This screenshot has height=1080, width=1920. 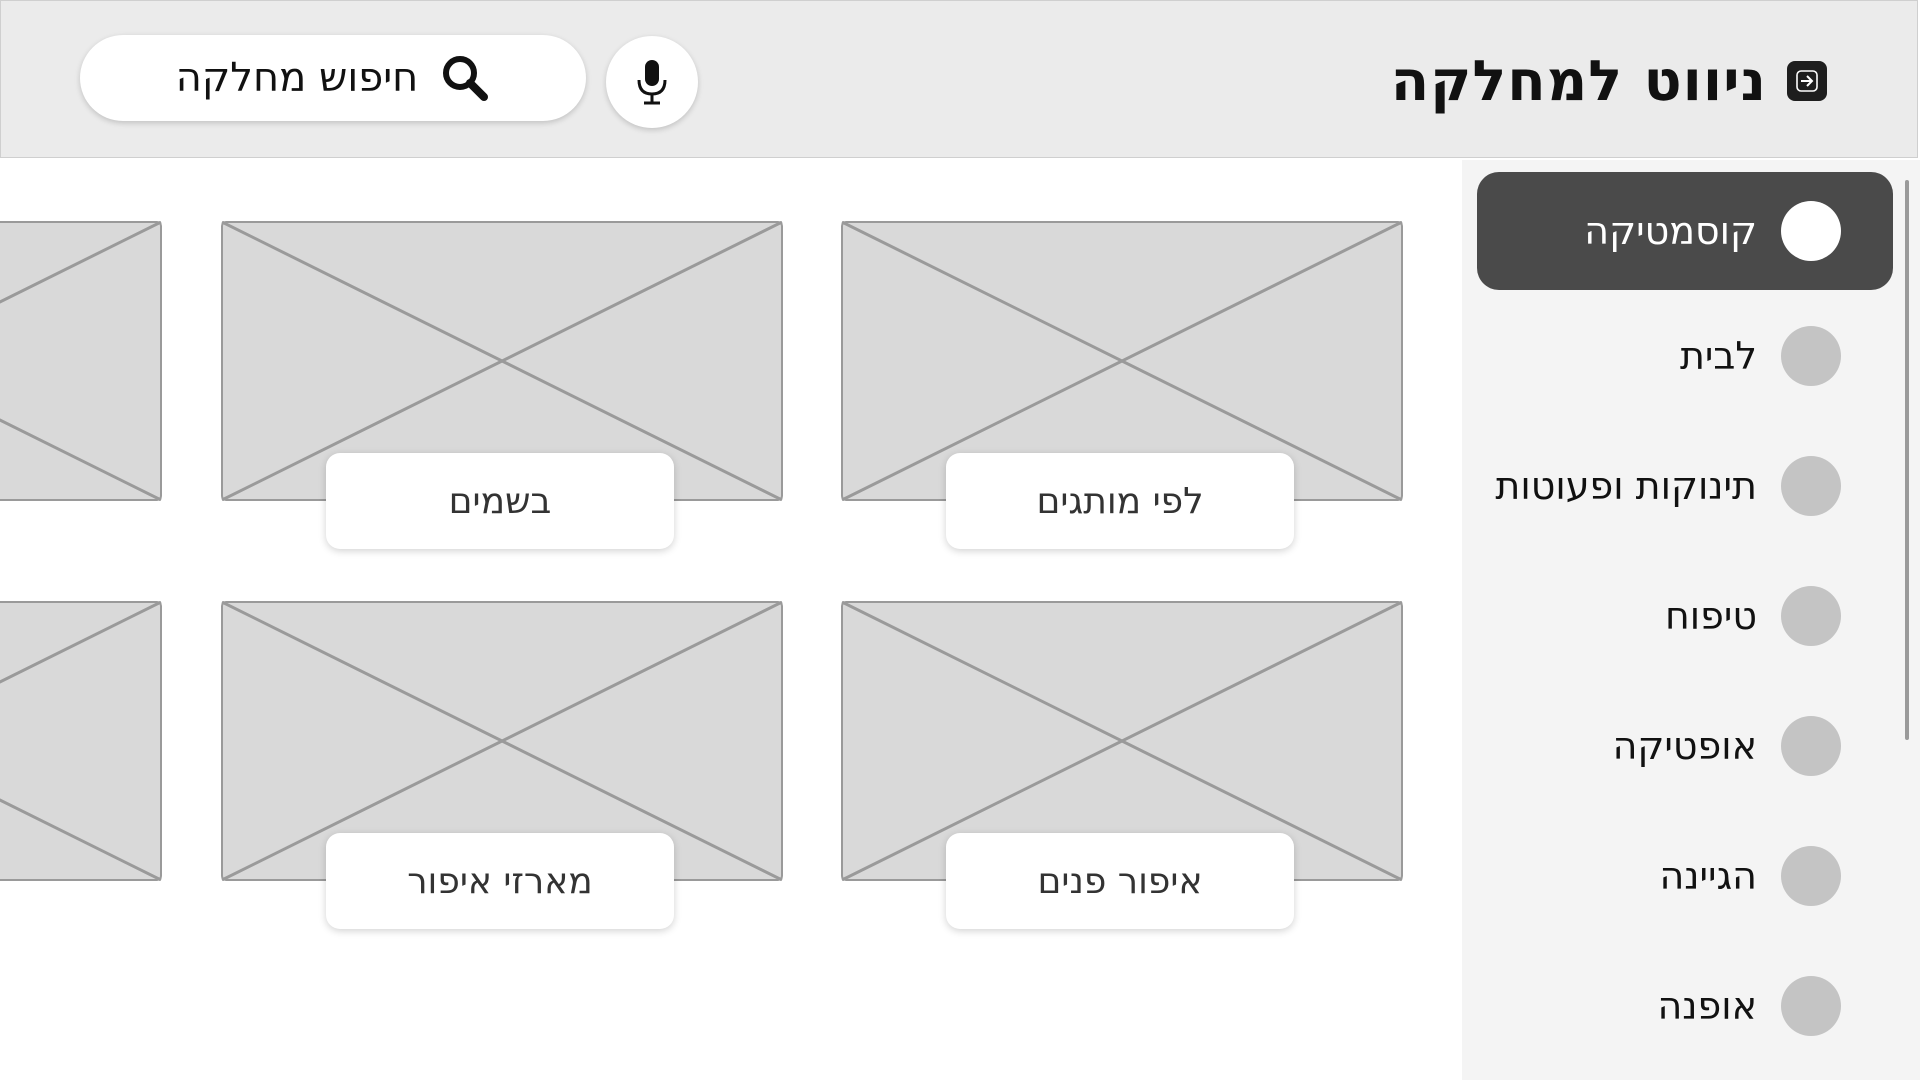 I want to click on sidebar-item-label: קוסמטיקה, so click(x=1670, y=231).